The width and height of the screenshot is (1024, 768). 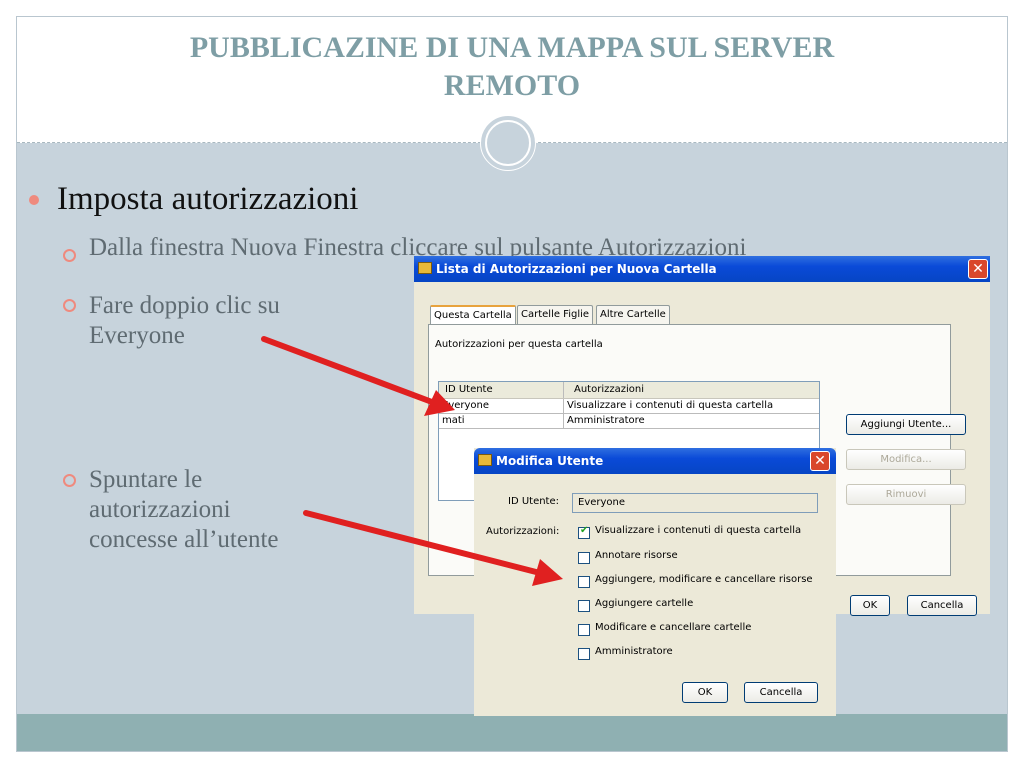 What do you see at coordinates (358, 376) in the screenshot?
I see `red-arrow-to-everyone` at bounding box center [358, 376].